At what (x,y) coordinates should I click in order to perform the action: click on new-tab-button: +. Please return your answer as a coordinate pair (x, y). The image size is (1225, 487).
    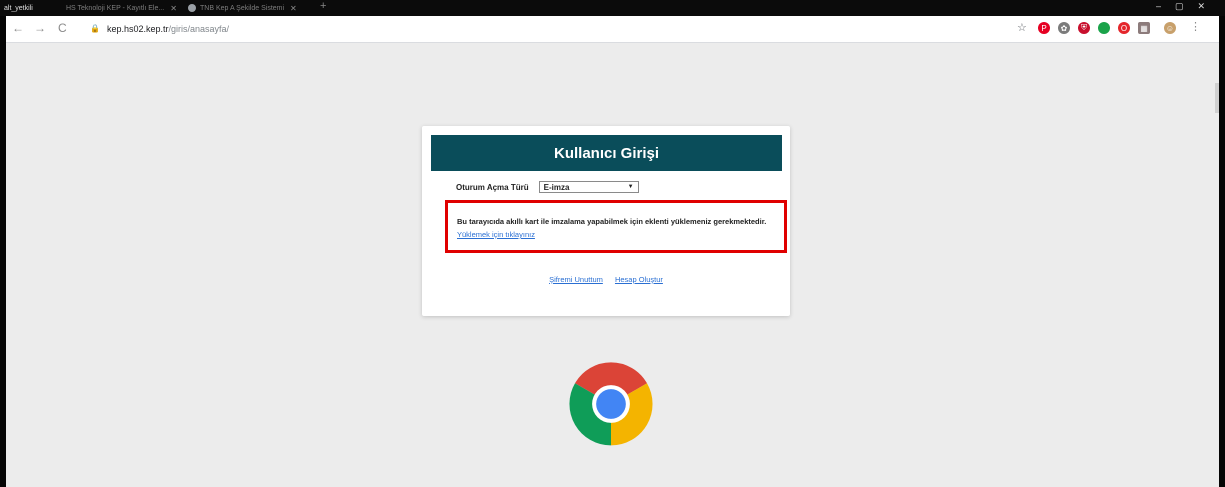
    Looking at the image, I should click on (323, 6).